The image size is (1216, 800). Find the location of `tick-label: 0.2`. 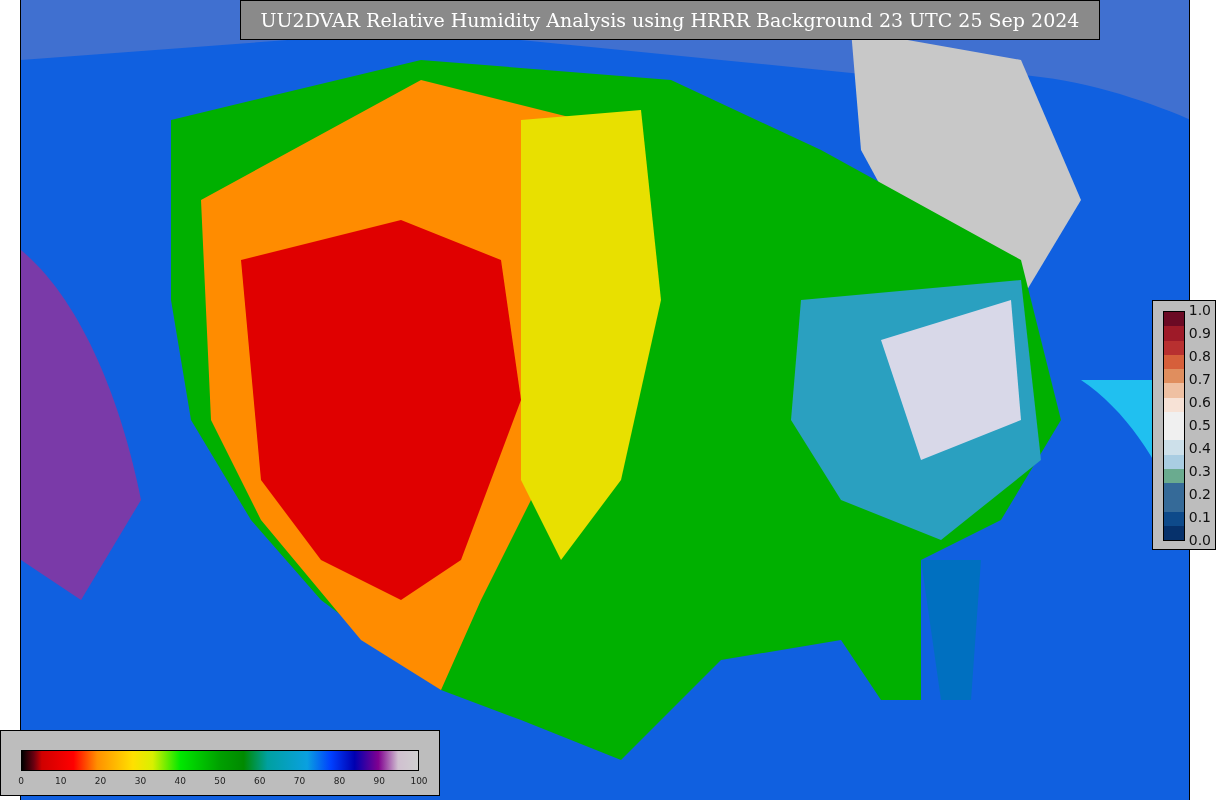

tick-label: 0.2 is located at coordinates (1199, 494).